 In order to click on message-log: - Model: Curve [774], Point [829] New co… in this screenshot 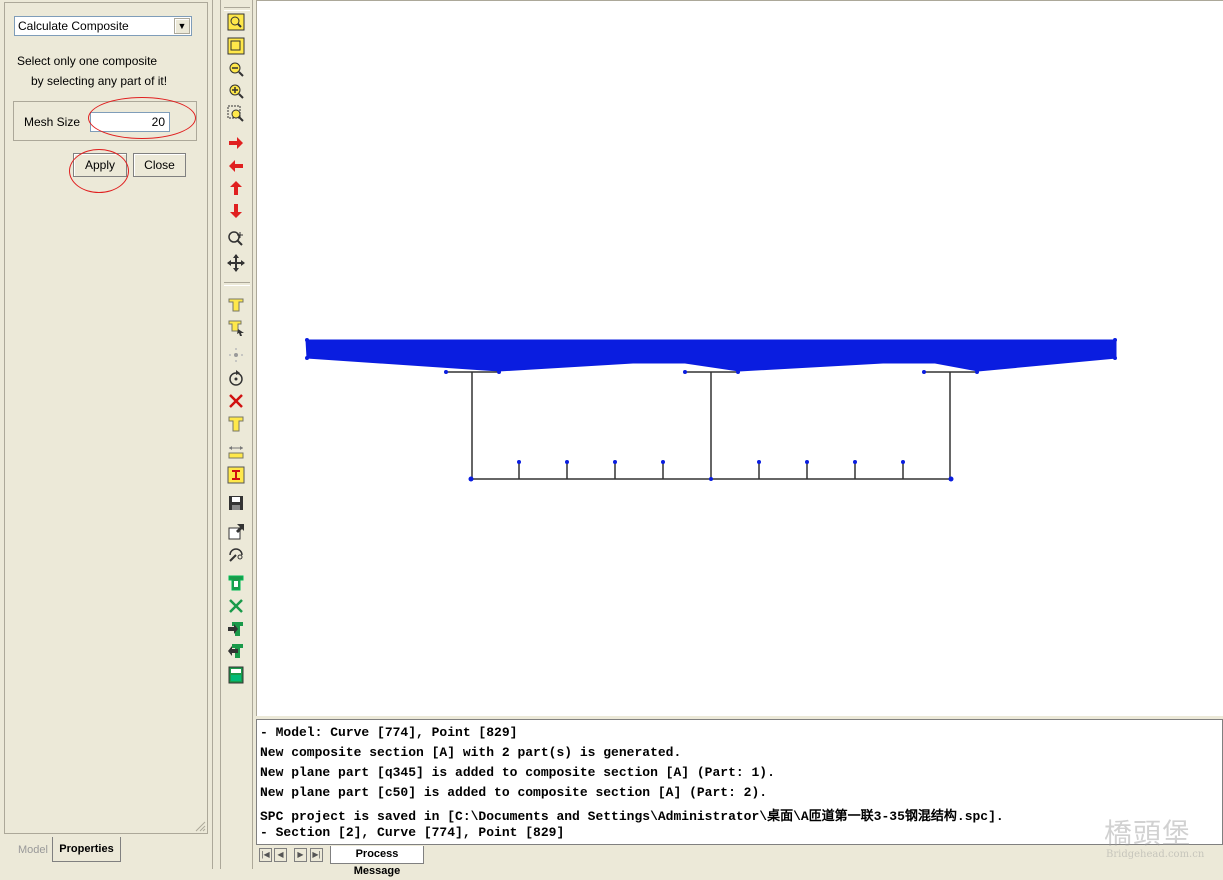, I will do `click(739, 782)`.